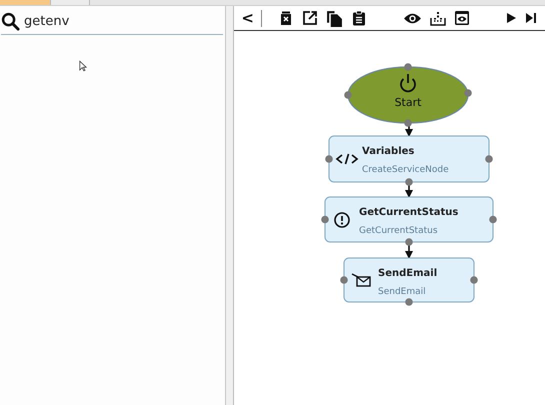  I want to click on node-title: SendEmail, so click(408, 273).